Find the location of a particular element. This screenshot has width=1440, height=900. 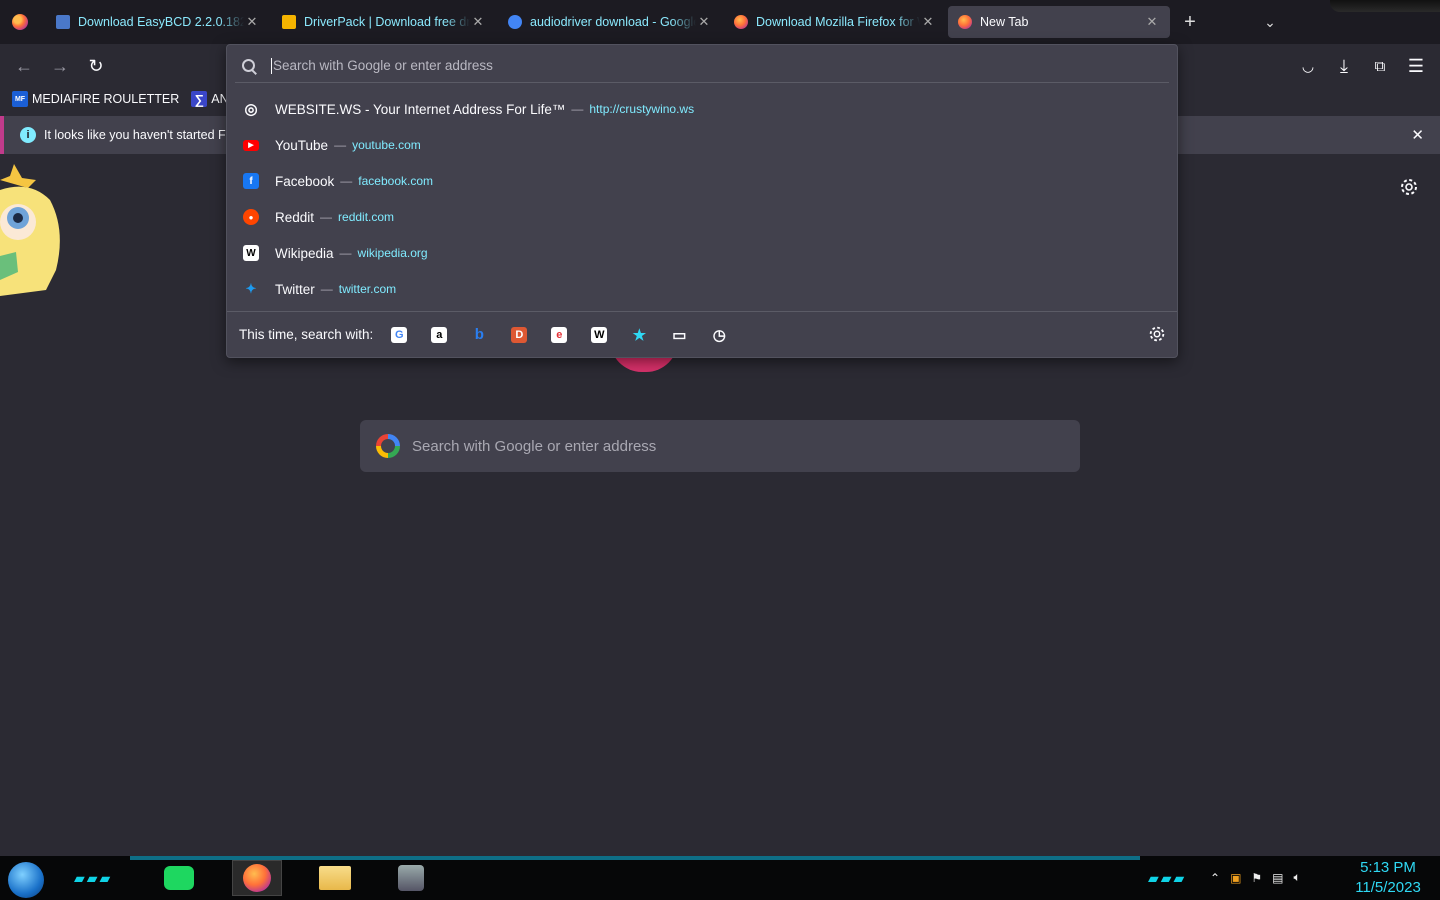

tray-app-icon: ▣ is located at coordinates (1235, 878).